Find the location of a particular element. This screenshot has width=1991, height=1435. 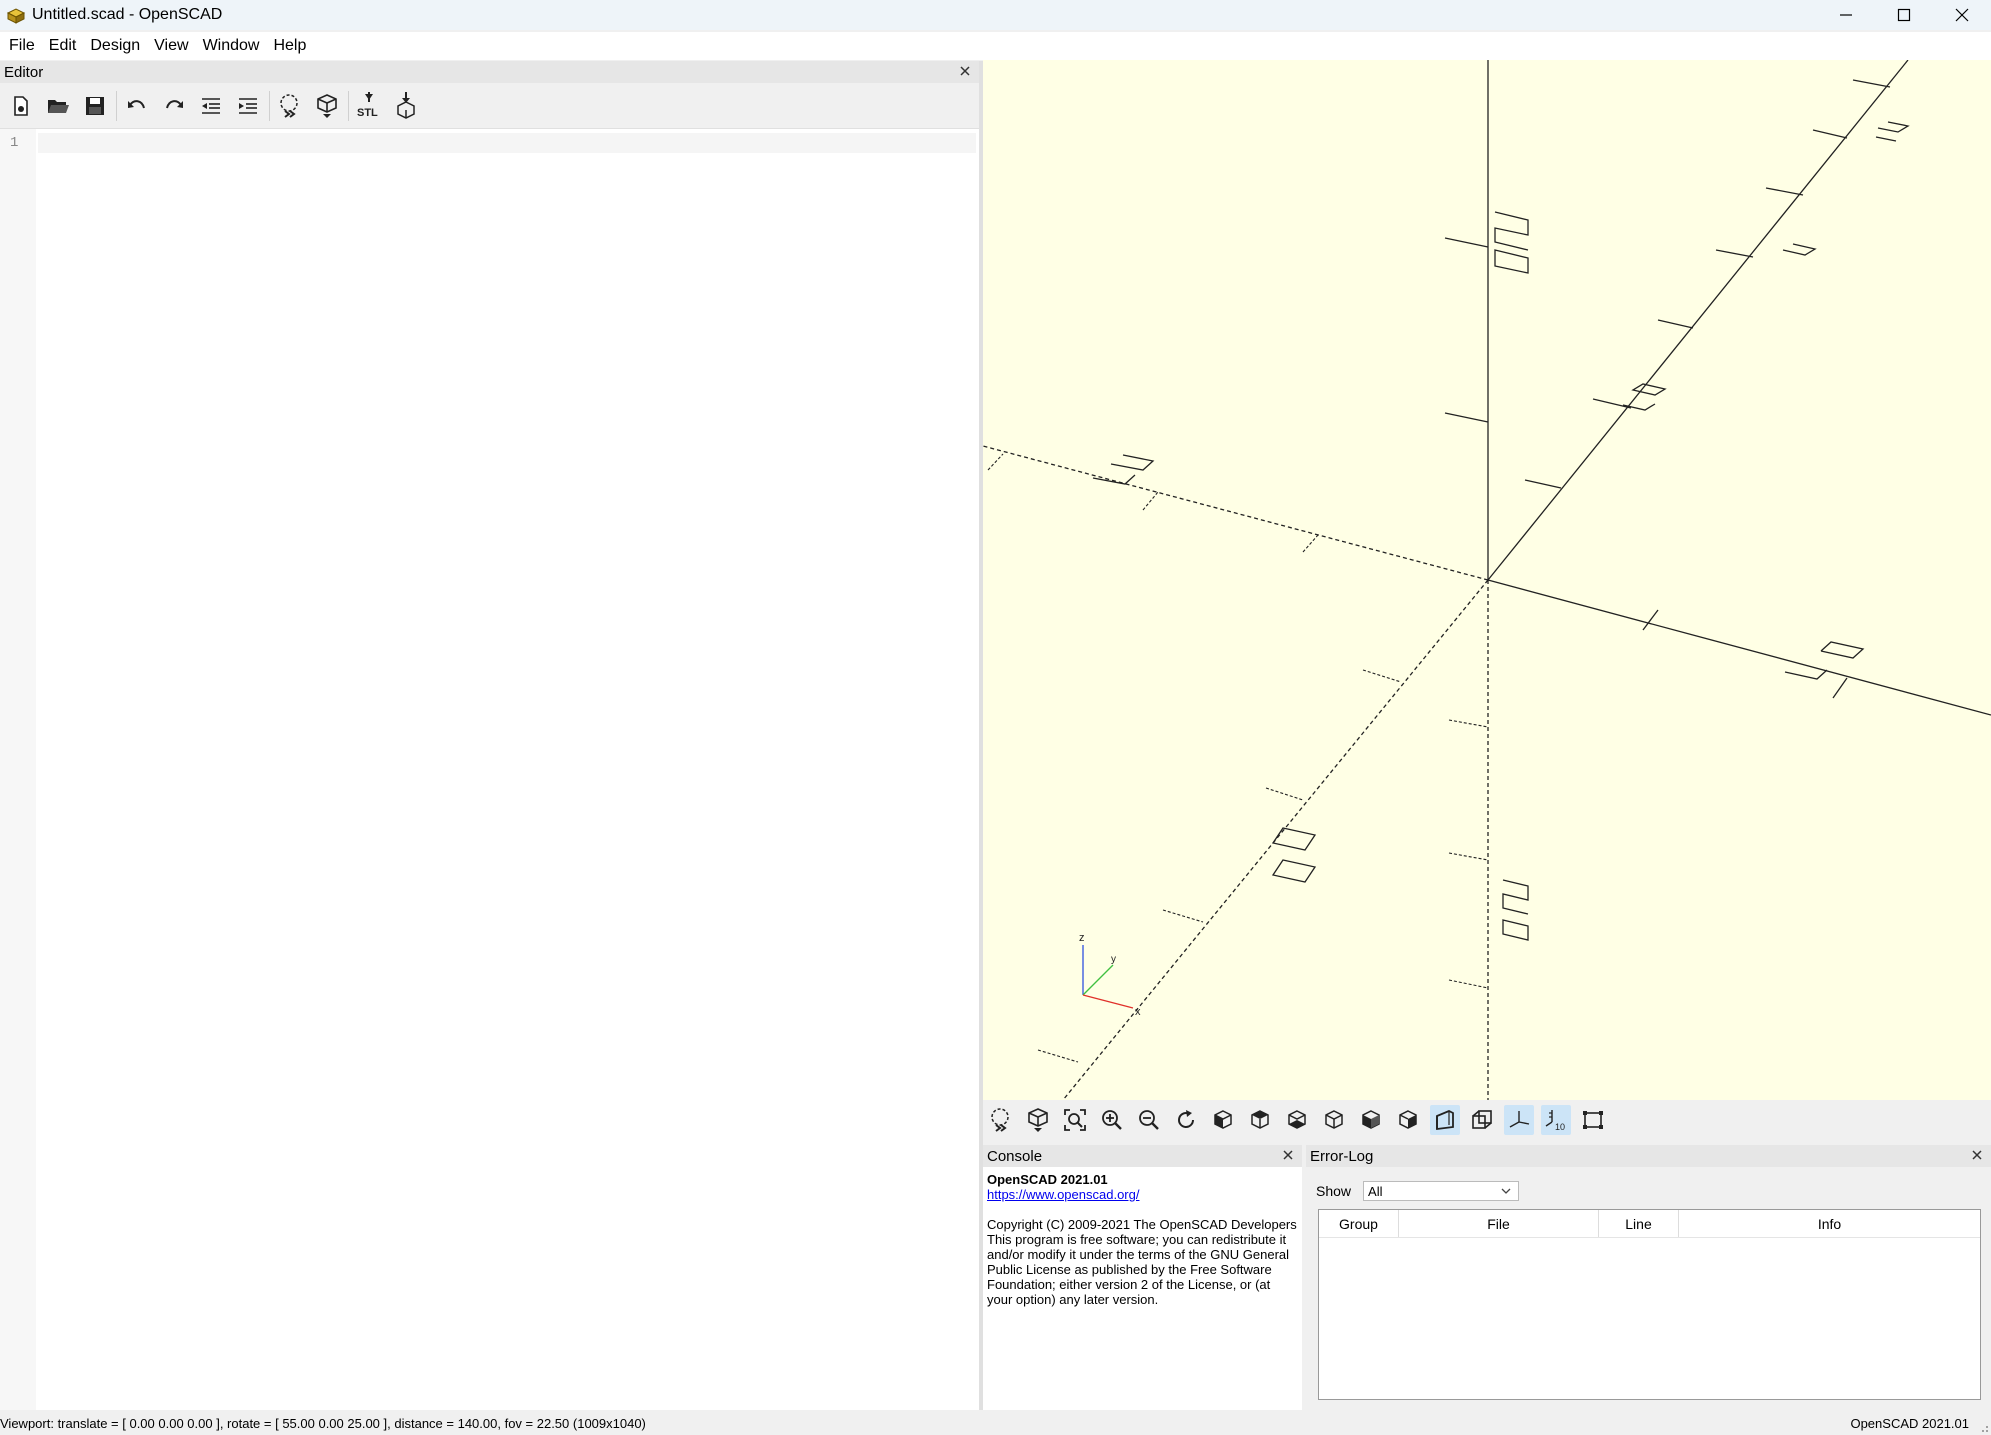

redo-button is located at coordinates (174, 106).